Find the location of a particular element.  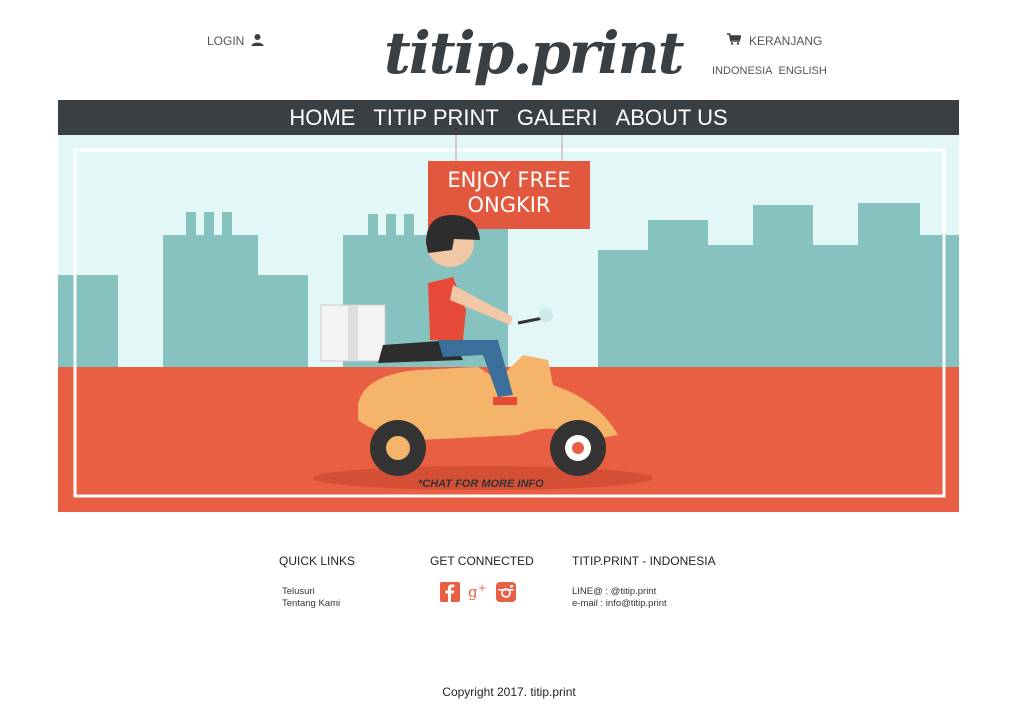

logo-text: titip.print is located at coordinates (534, 53).